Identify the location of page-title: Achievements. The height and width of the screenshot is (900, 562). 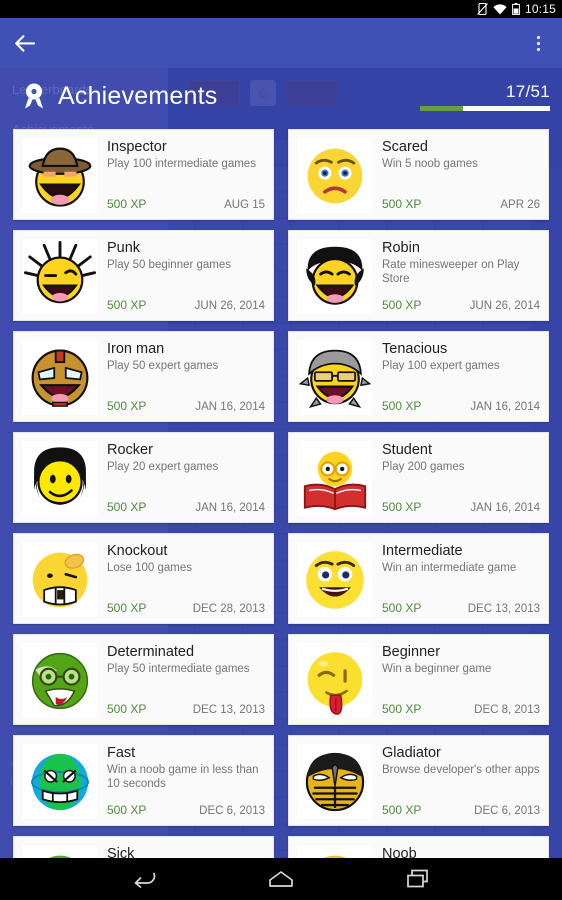
(138, 95).